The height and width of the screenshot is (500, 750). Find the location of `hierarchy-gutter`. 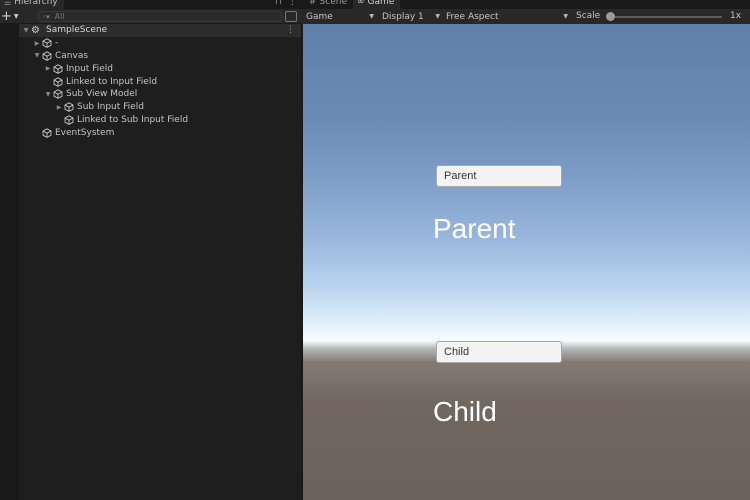

hierarchy-gutter is located at coordinates (9, 262).